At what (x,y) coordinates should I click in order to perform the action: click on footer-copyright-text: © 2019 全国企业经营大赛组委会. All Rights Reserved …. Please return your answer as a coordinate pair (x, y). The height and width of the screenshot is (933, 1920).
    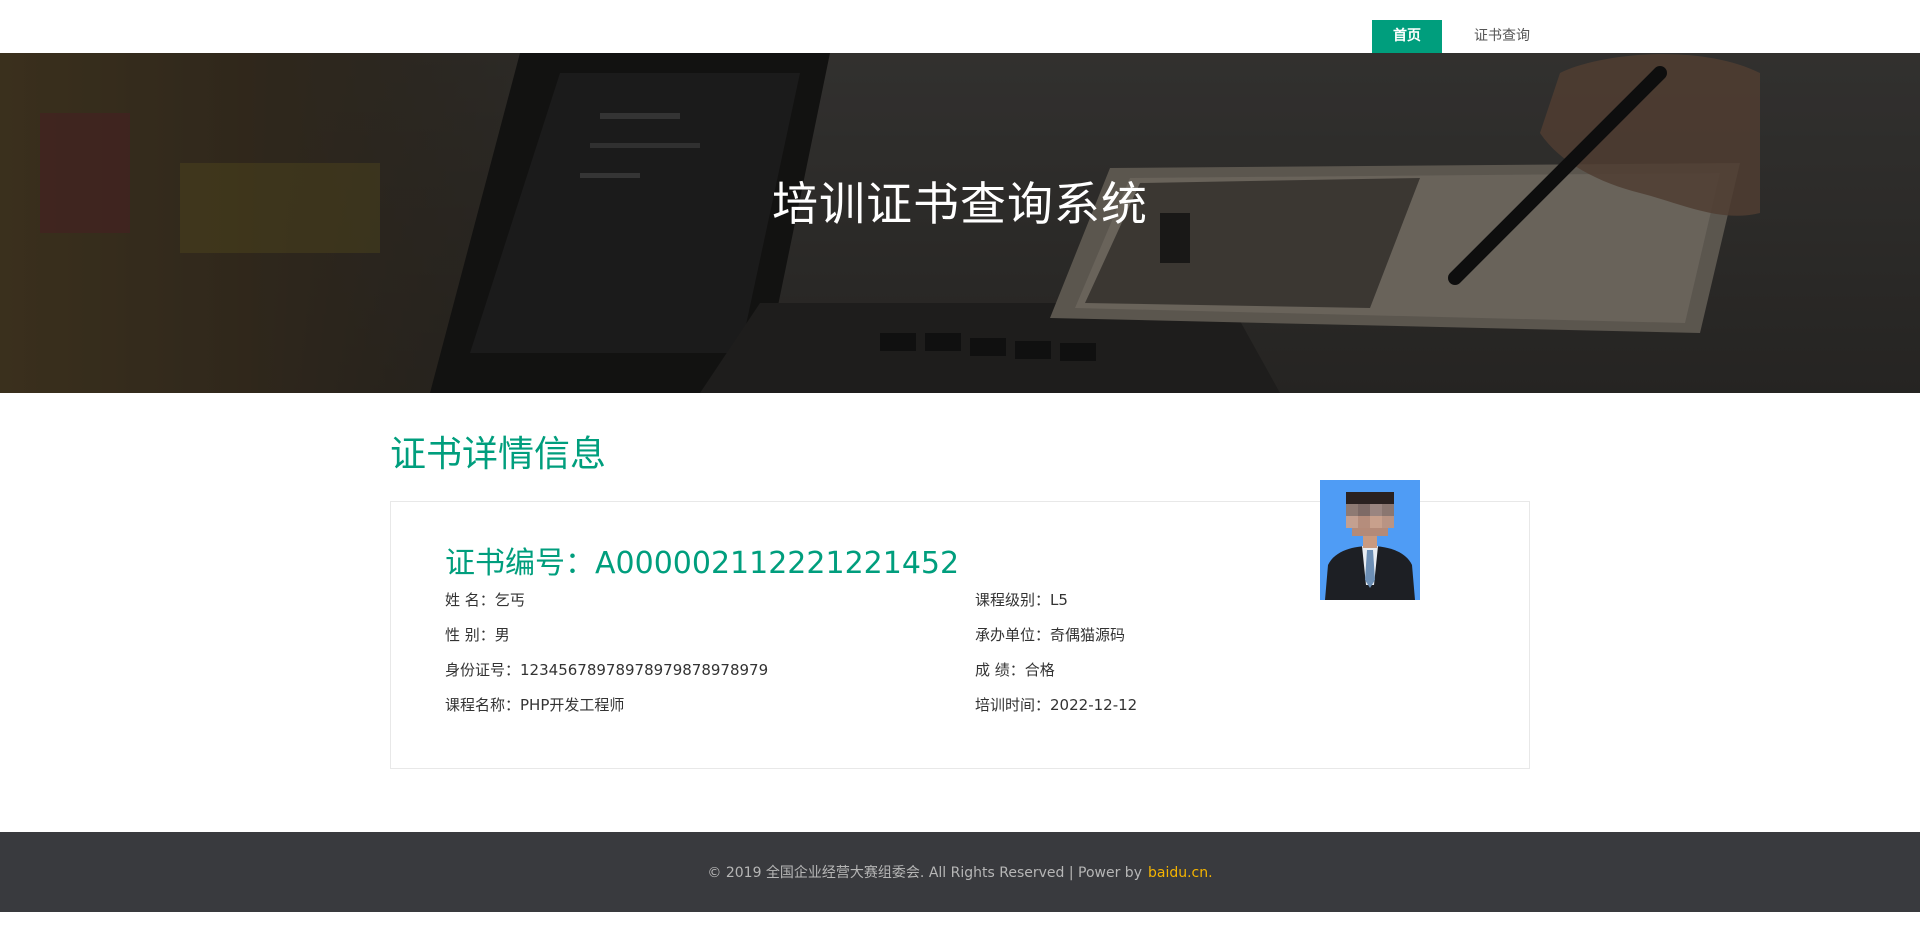
    Looking at the image, I should click on (924, 873).